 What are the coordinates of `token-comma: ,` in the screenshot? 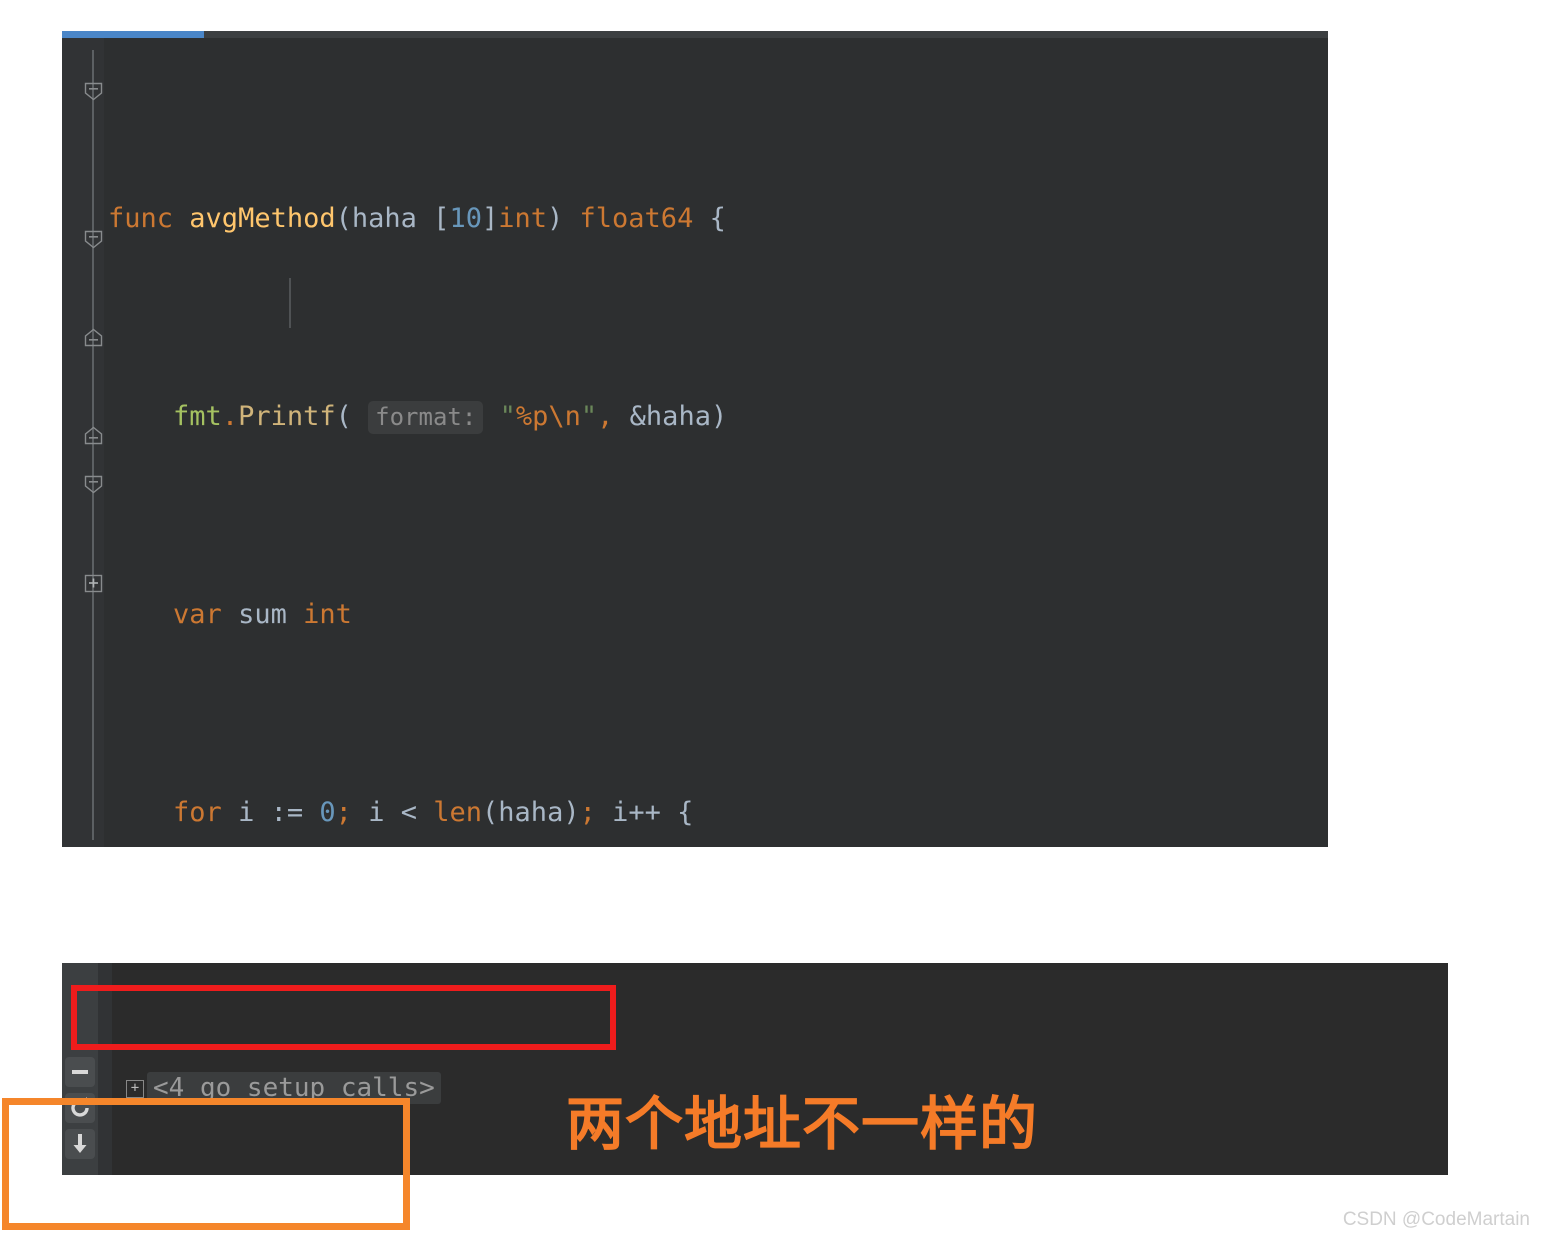 It's located at (605, 416).